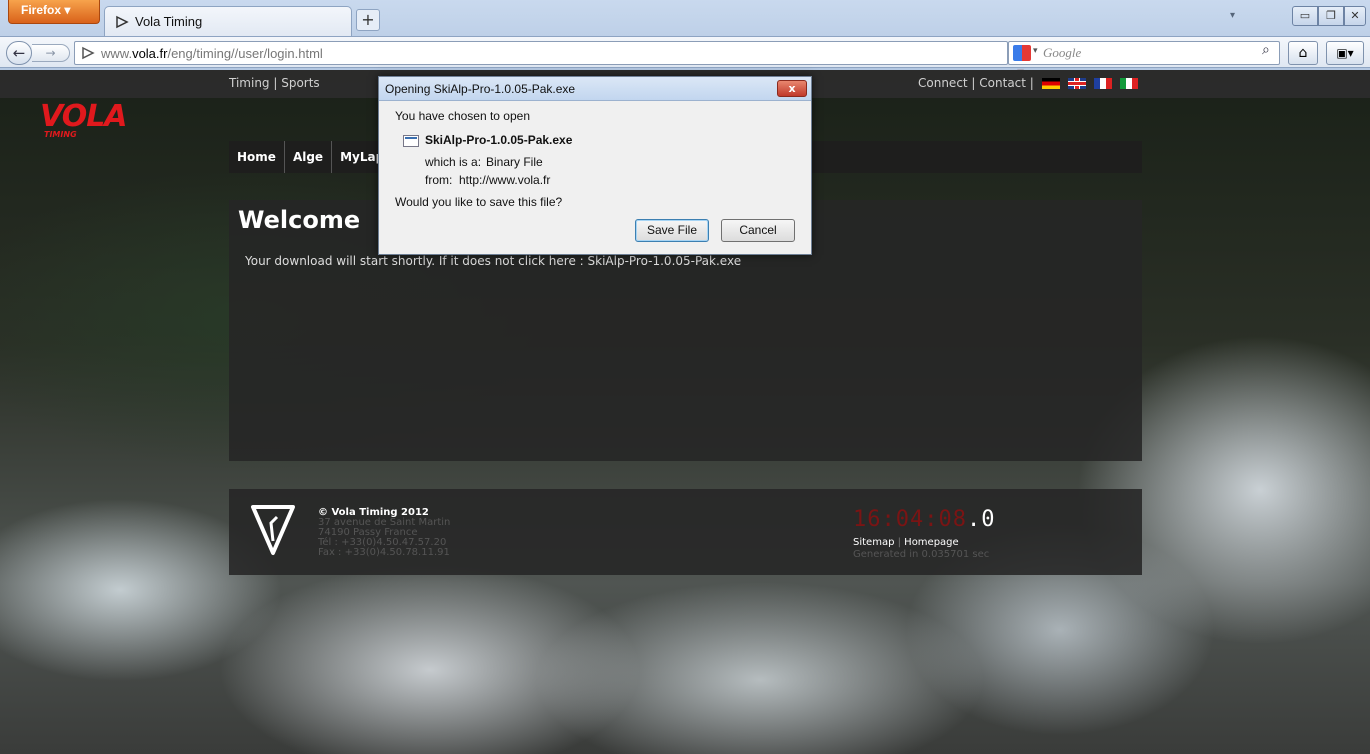 The height and width of the screenshot is (754, 1370). Describe the element at coordinates (463, 116) in the screenshot. I see `dialog-intro: You have chosen to open` at that location.